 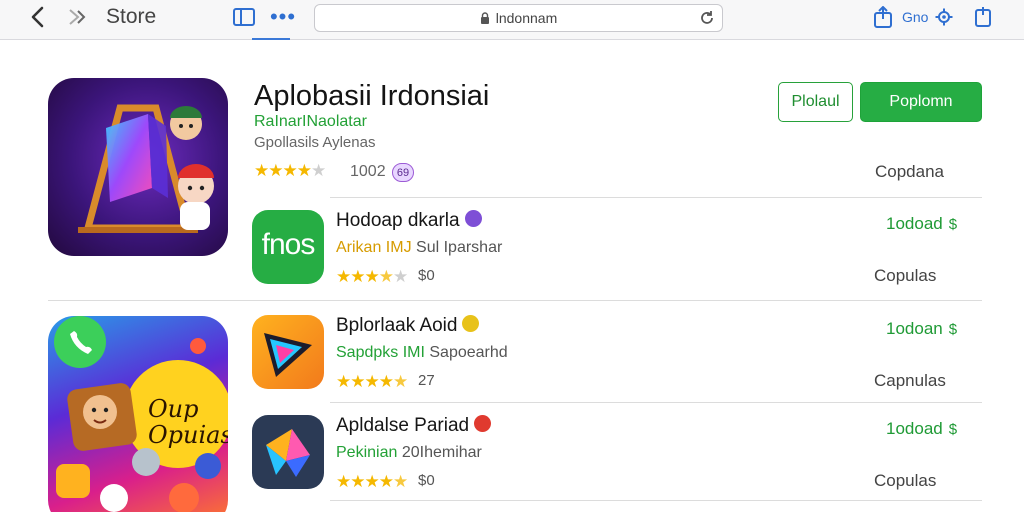 I want to click on active-tab-indicator, so click(x=271, y=39).